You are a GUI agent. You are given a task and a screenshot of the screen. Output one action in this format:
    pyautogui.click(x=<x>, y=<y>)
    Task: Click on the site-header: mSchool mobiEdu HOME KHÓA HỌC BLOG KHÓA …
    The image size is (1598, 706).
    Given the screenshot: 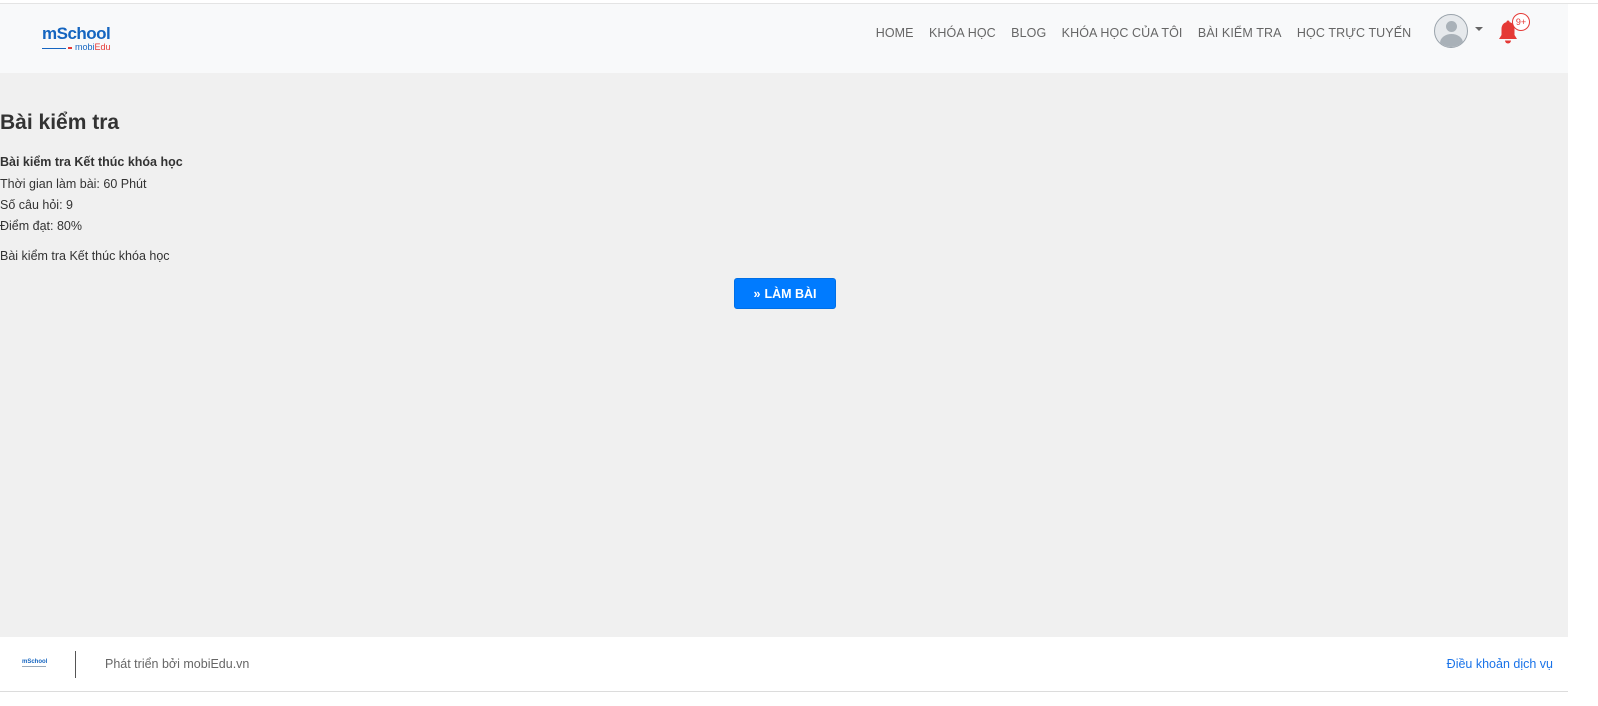 What is the action you would take?
    pyautogui.click(x=784, y=38)
    